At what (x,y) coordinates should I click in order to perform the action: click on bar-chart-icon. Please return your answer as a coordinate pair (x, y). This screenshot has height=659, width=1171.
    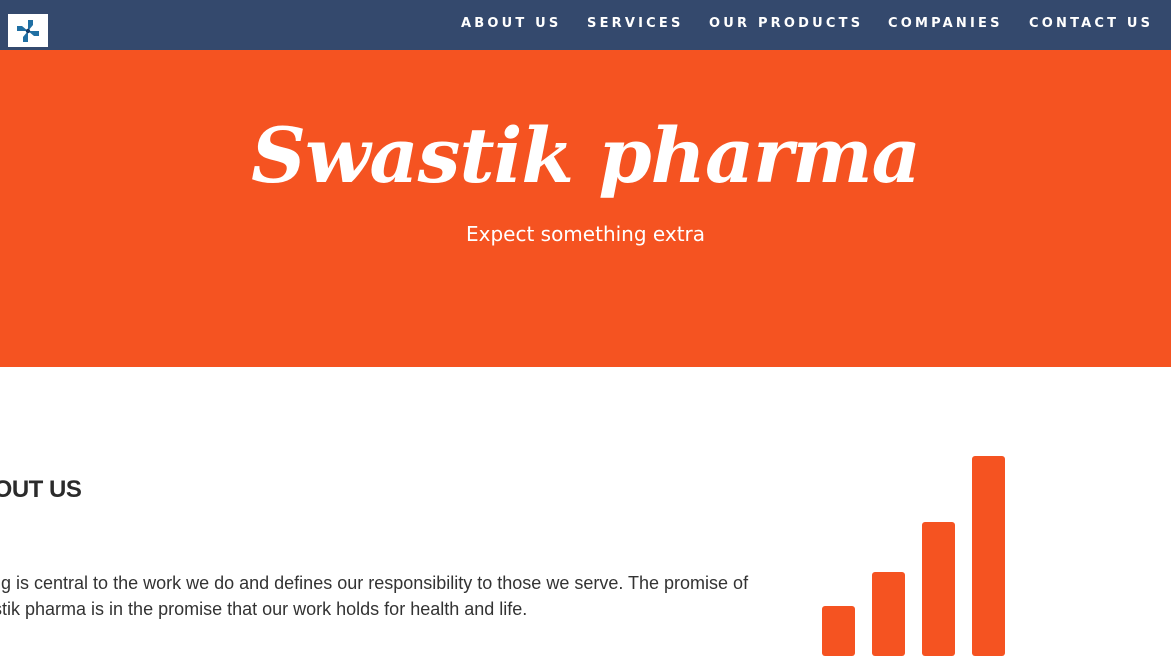
    Looking at the image, I should click on (914, 556).